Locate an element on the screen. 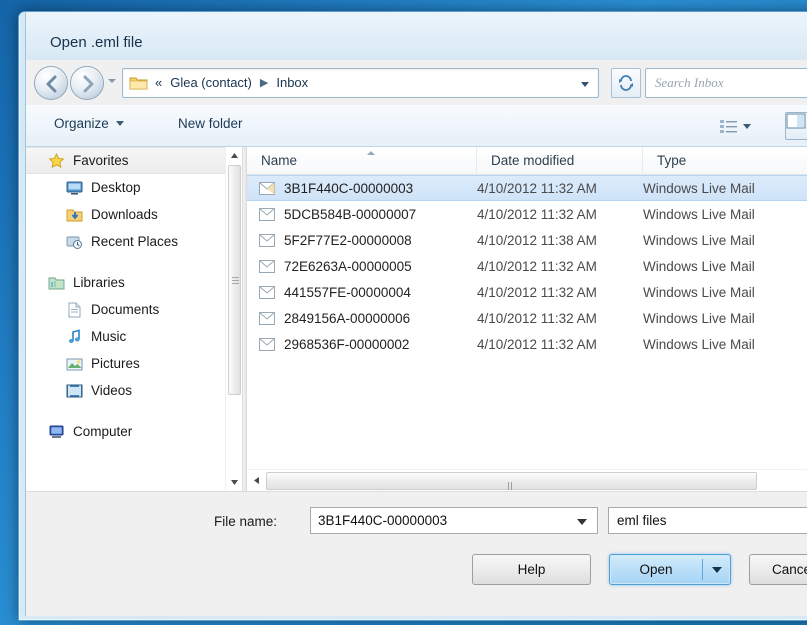 The width and height of the screenshot is (807, 625). sidebar-item-label: Recent Places is located at coordinates (135, 241).